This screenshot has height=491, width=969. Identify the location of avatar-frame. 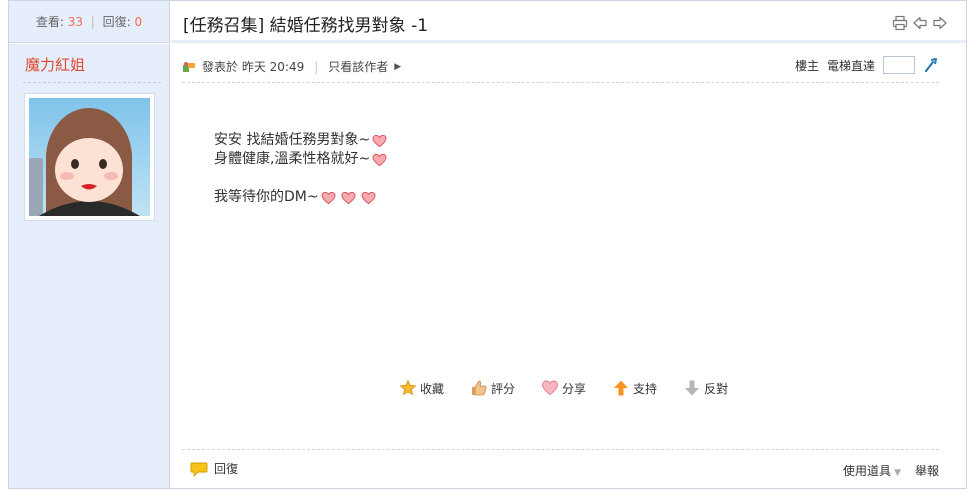
(89, 157).